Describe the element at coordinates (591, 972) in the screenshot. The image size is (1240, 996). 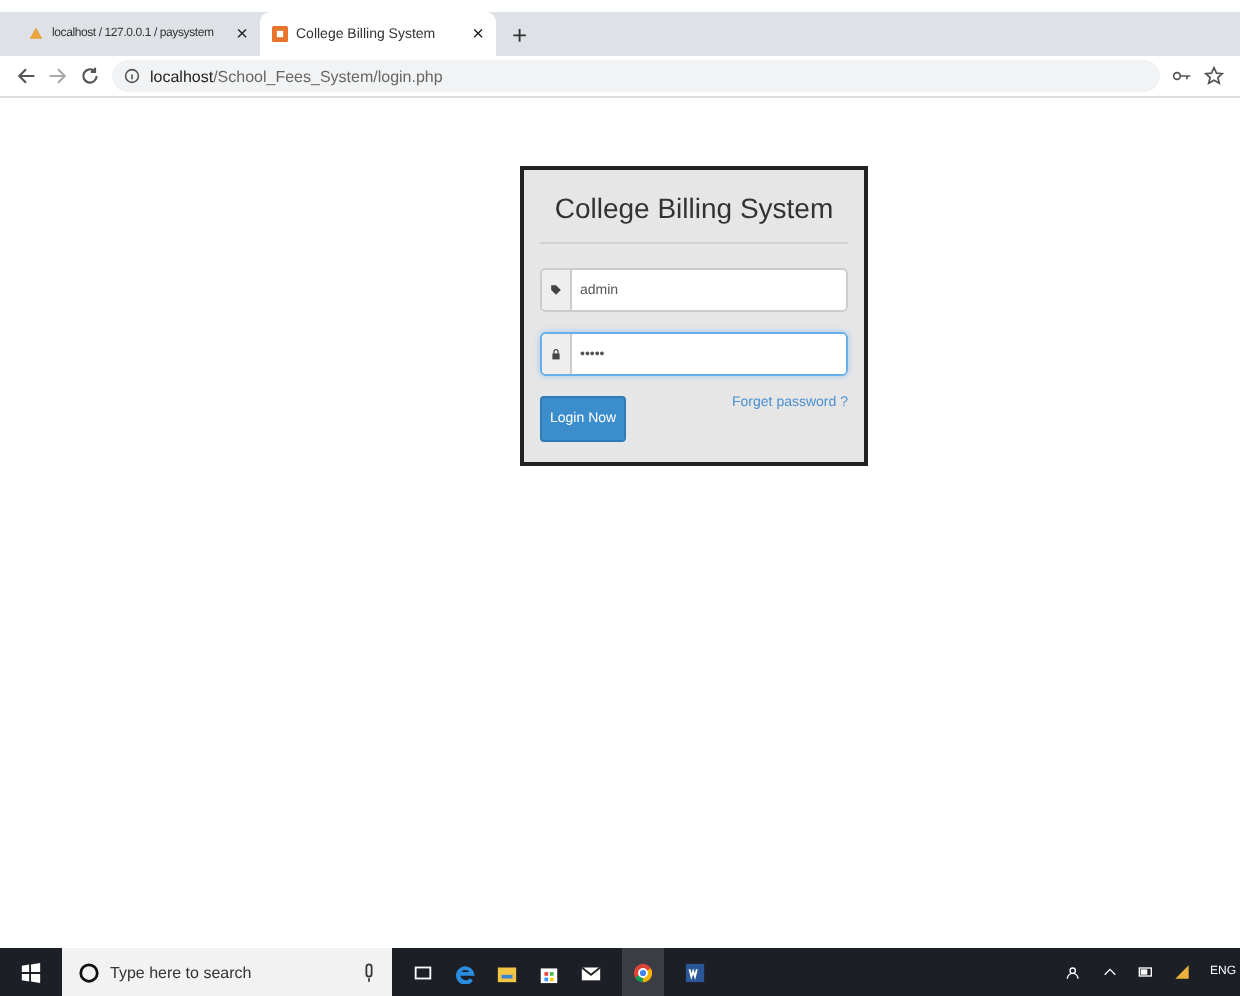
I see `mail-icon` at that location.